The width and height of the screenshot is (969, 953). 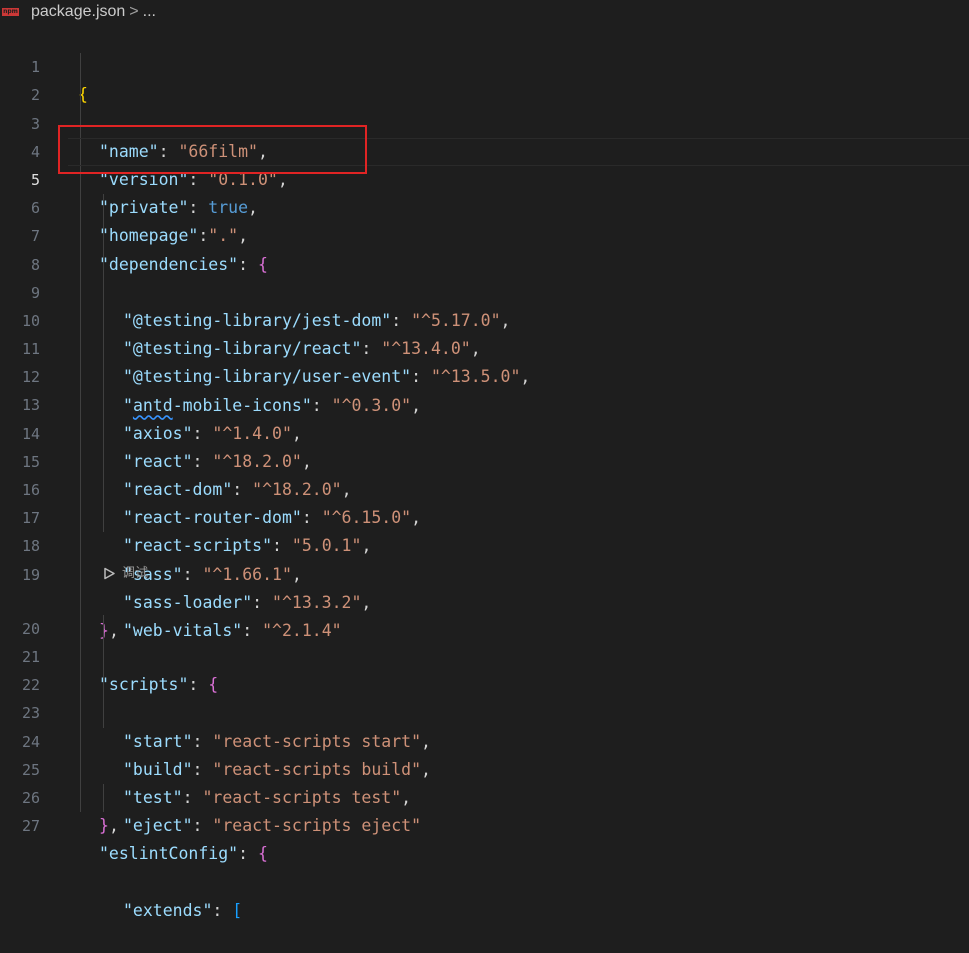 I want to click on close-brace: }, so click(x=104, y=826).